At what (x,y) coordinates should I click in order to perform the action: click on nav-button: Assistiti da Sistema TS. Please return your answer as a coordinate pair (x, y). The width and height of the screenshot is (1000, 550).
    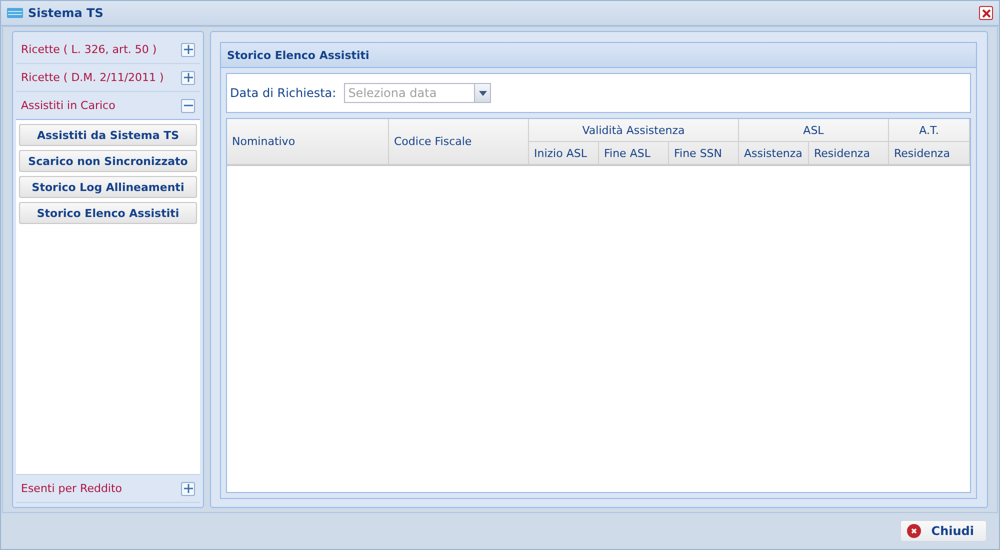
    Looking at the image, I should click on (108, 135).